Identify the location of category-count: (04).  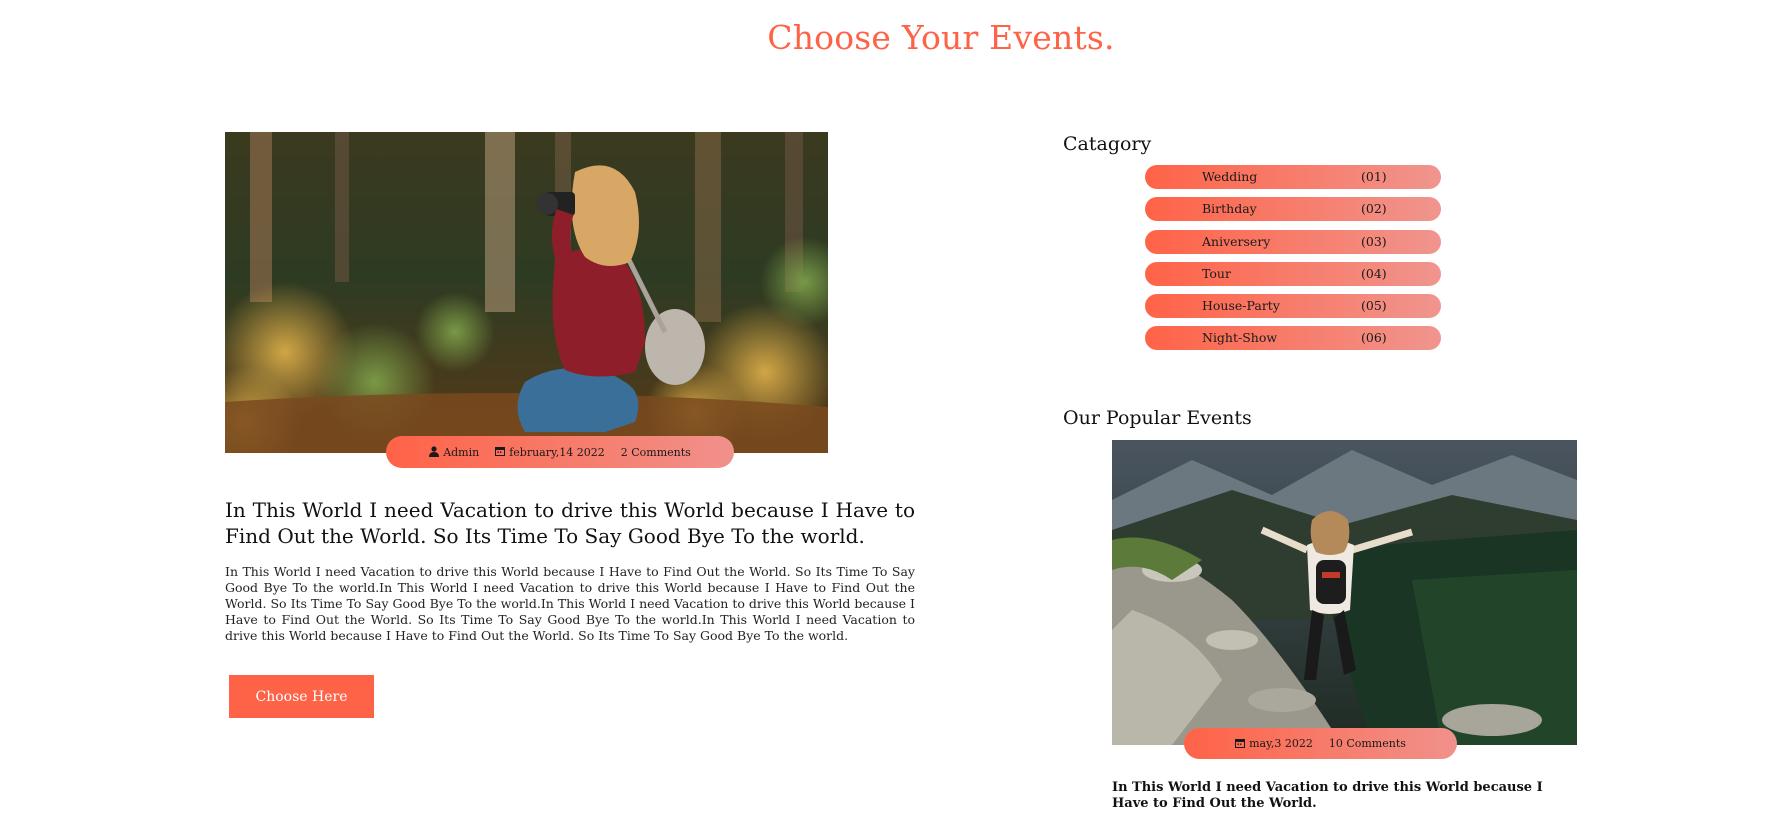
(1374, 273).